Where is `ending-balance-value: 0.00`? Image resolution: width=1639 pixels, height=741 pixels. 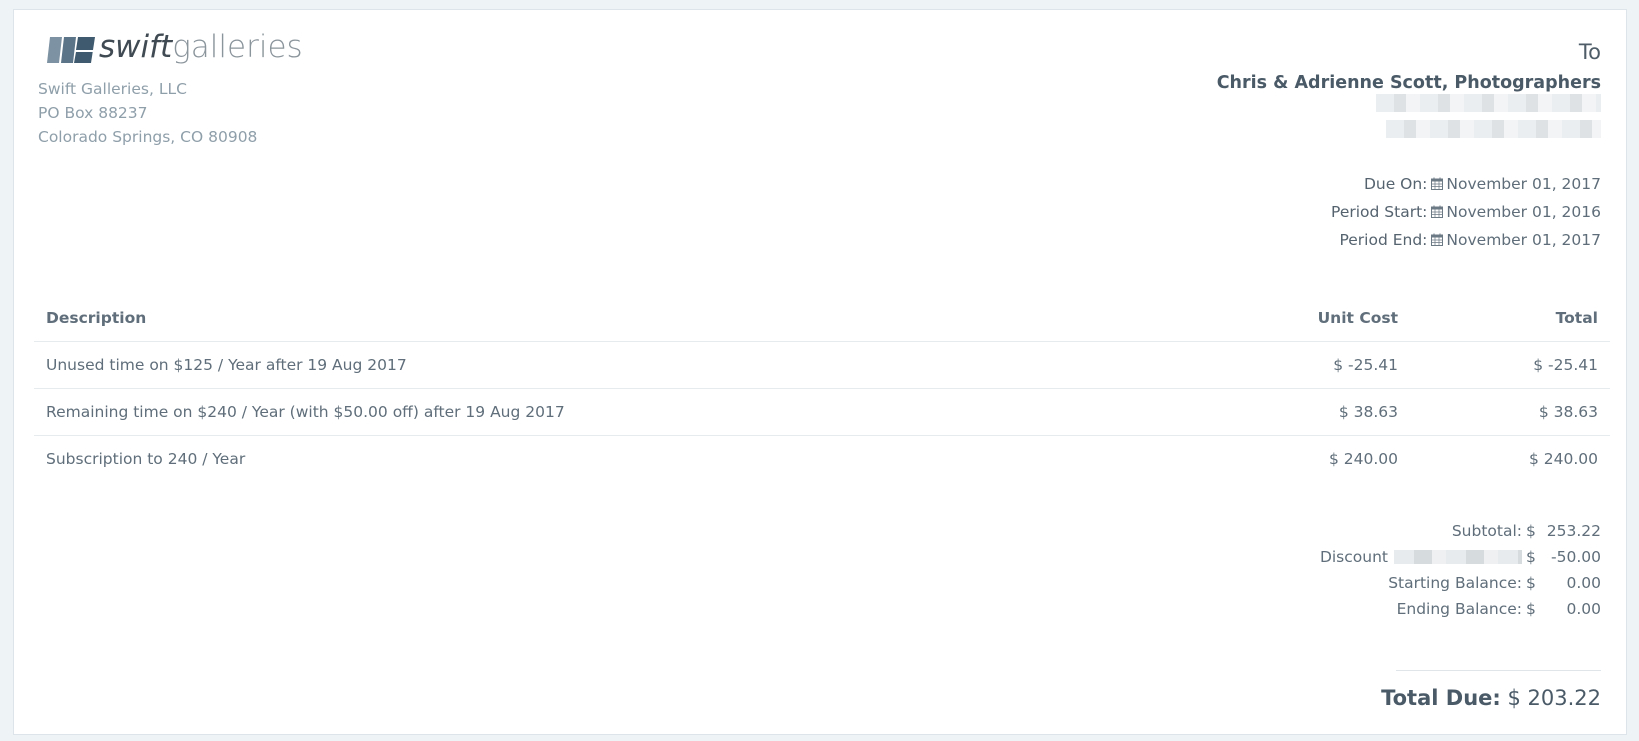 ending-balance-value: 0.00 is located at coordinates (1583, 609).